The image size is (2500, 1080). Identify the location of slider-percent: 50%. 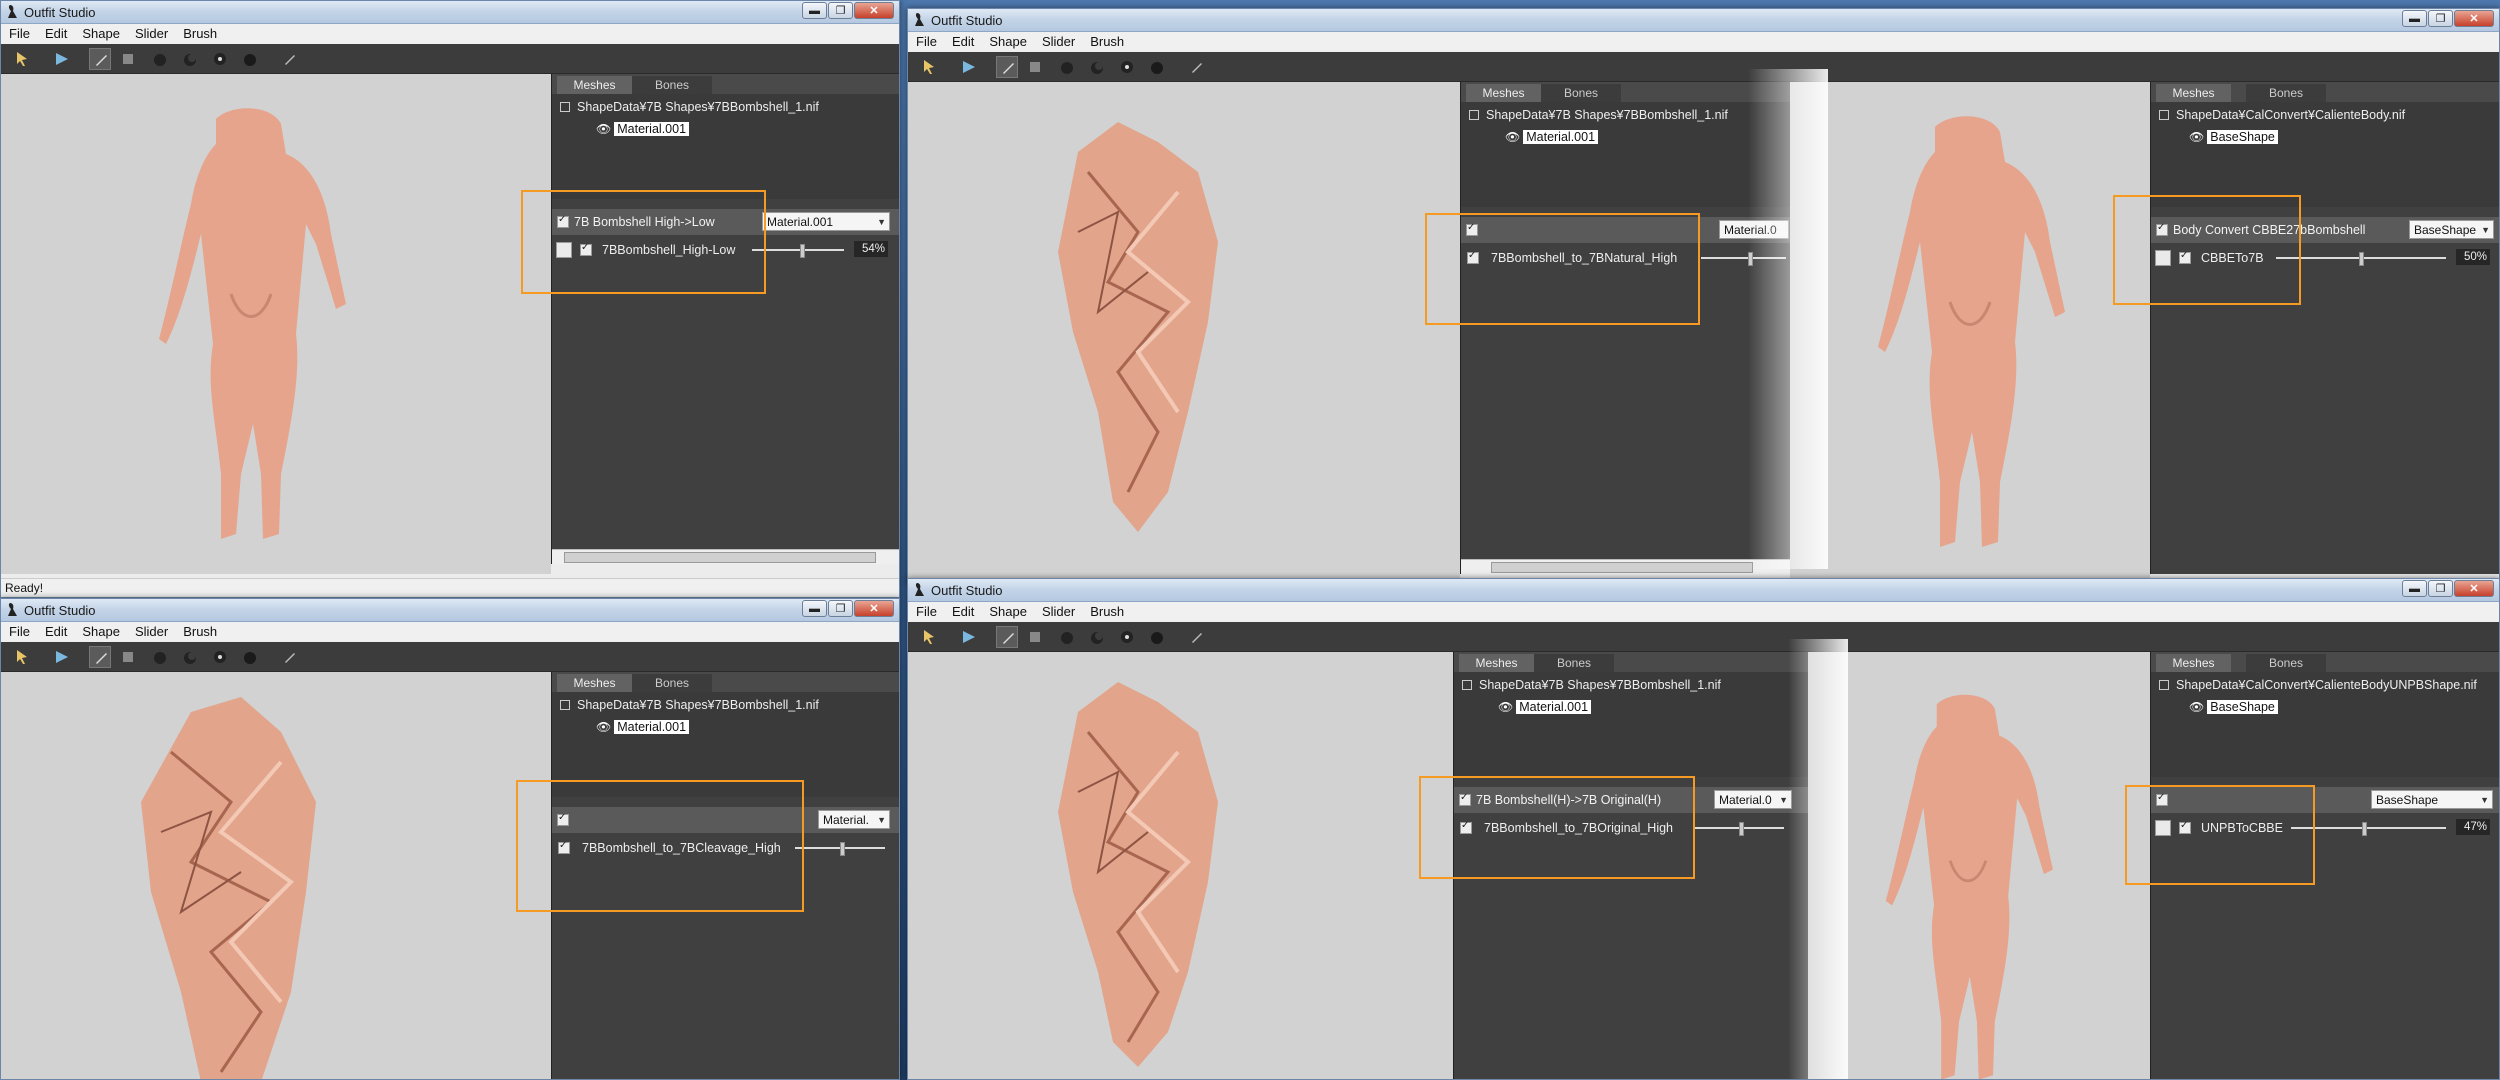
(2473, 257).